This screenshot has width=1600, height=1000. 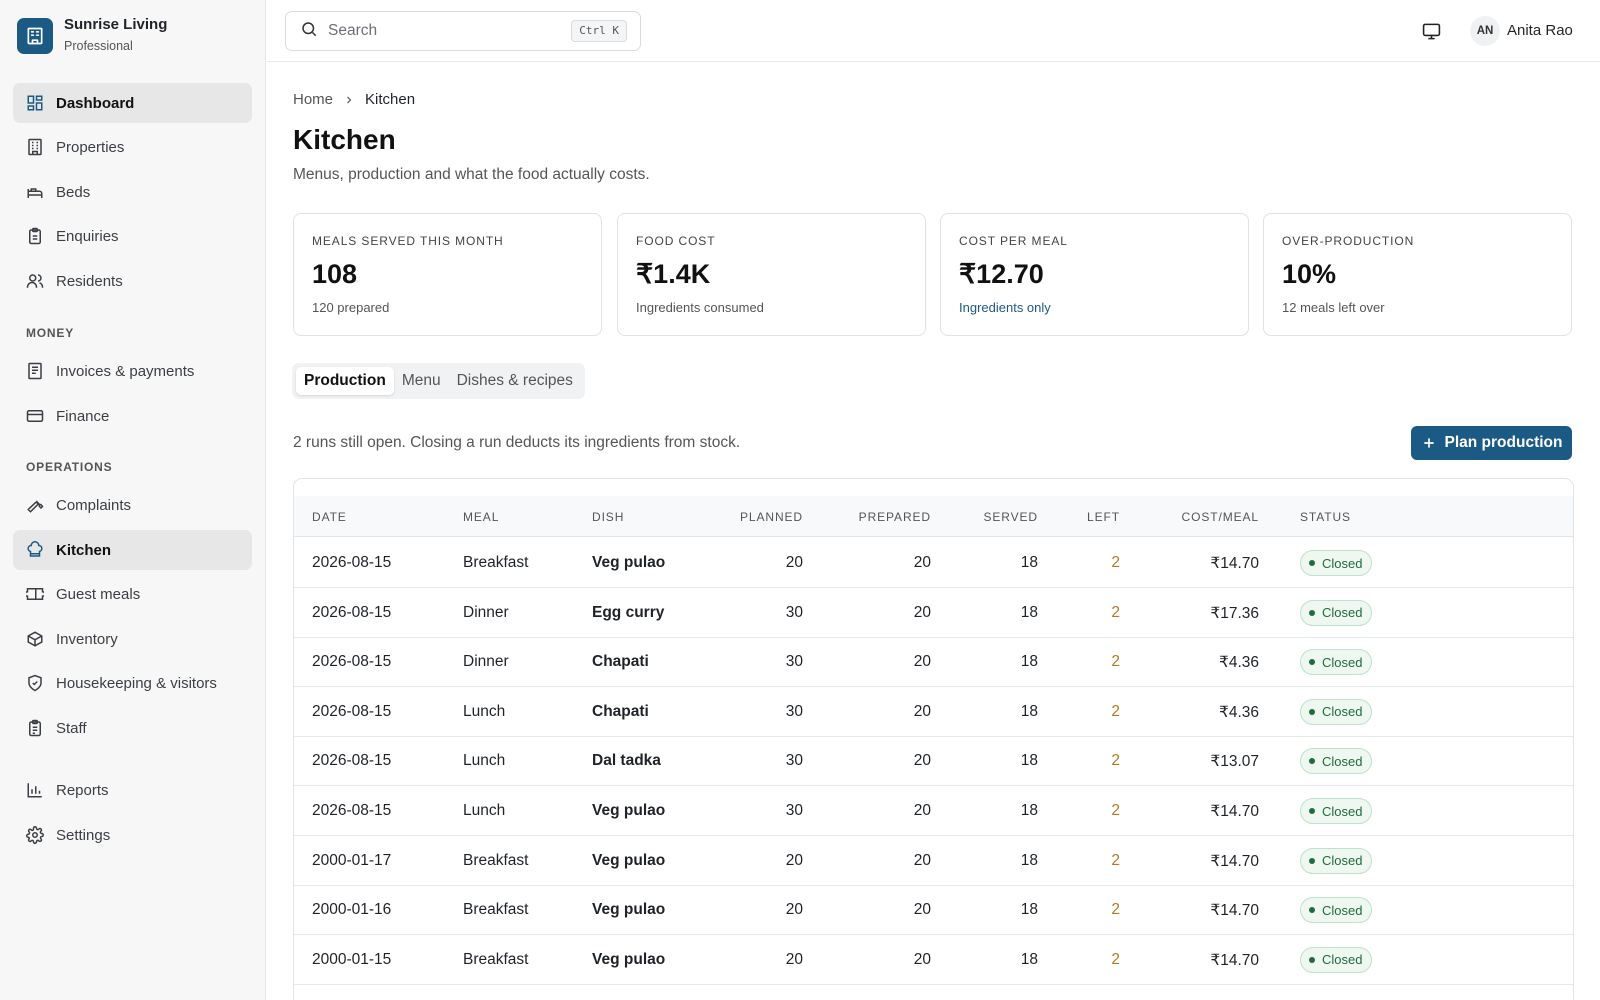 I want to click on sidebar-item-residents: Residents, so click(x=132, y=281).